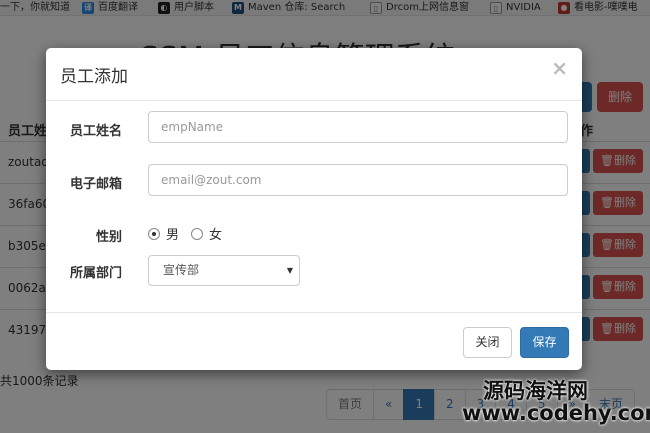 This screenshot has height=433, width=650. I want to click on email-label: 电子邮箱, so click(95, 184).